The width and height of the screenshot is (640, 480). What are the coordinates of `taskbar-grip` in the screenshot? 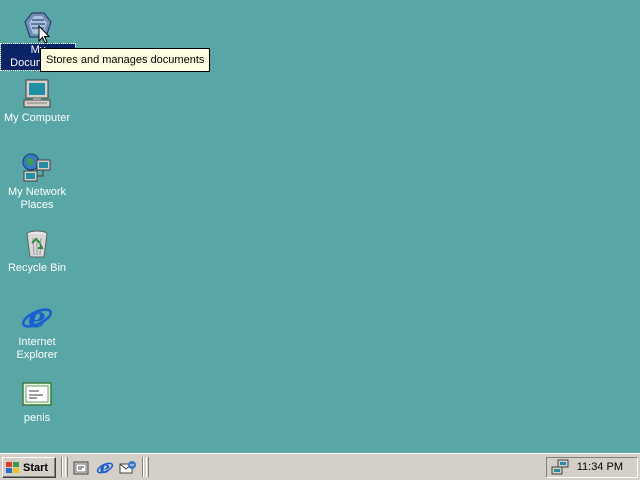 It's located at (147, 467).